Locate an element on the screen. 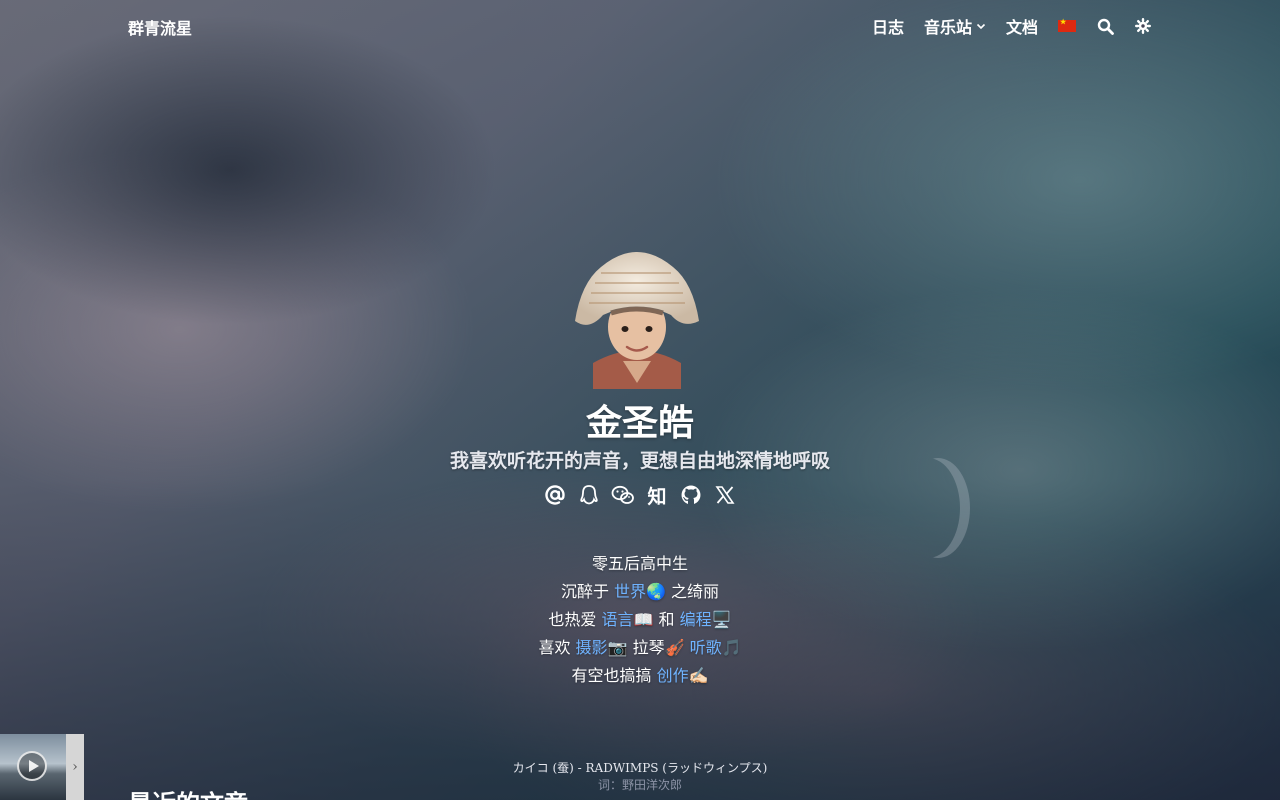 The image size is (1280, 800). site-brand: 群青流星 is located at coordinates (160, 27).